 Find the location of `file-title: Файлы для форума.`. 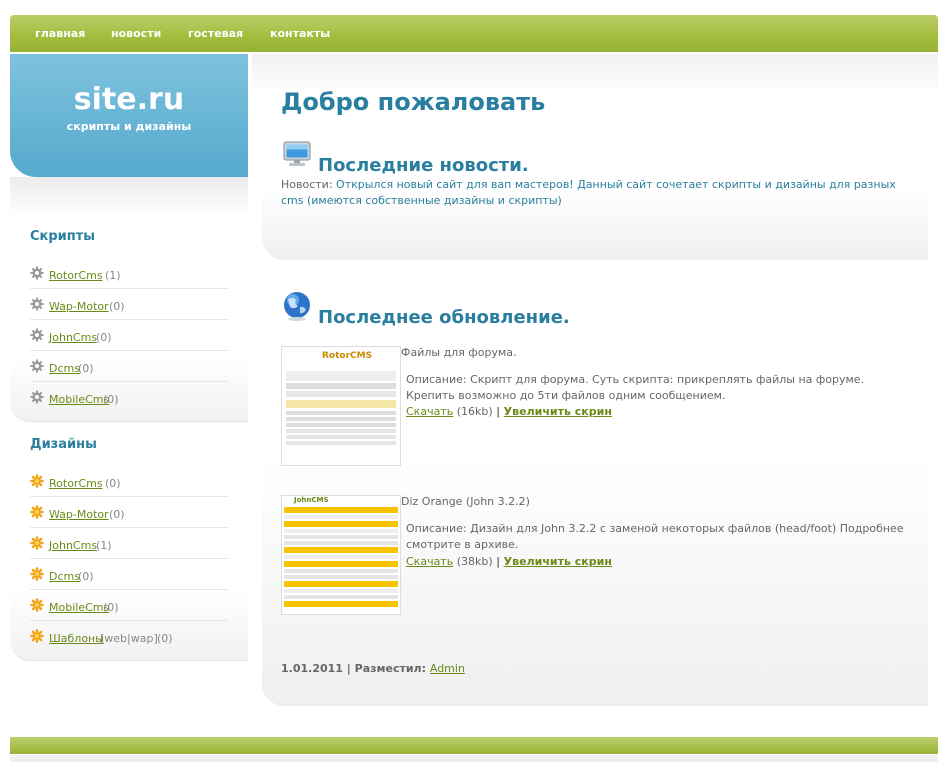

file-title: Файлы для форума. is located at coordinates (459, 352).